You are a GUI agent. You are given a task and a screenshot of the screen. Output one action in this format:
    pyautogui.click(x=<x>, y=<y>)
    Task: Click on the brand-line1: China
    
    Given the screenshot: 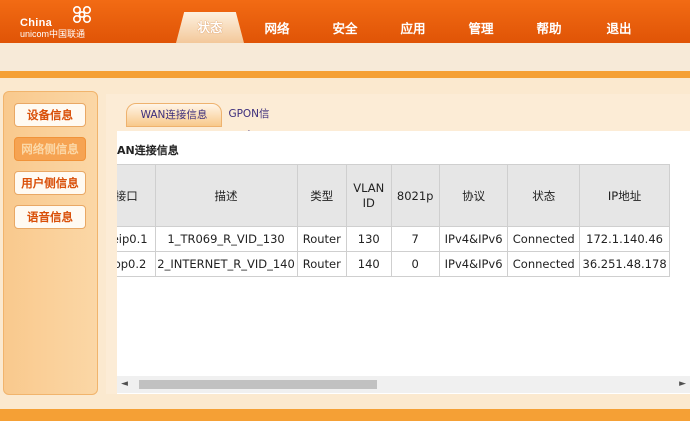 What is the action you would take?
    pyautogui.click(x=36, y=23)
    